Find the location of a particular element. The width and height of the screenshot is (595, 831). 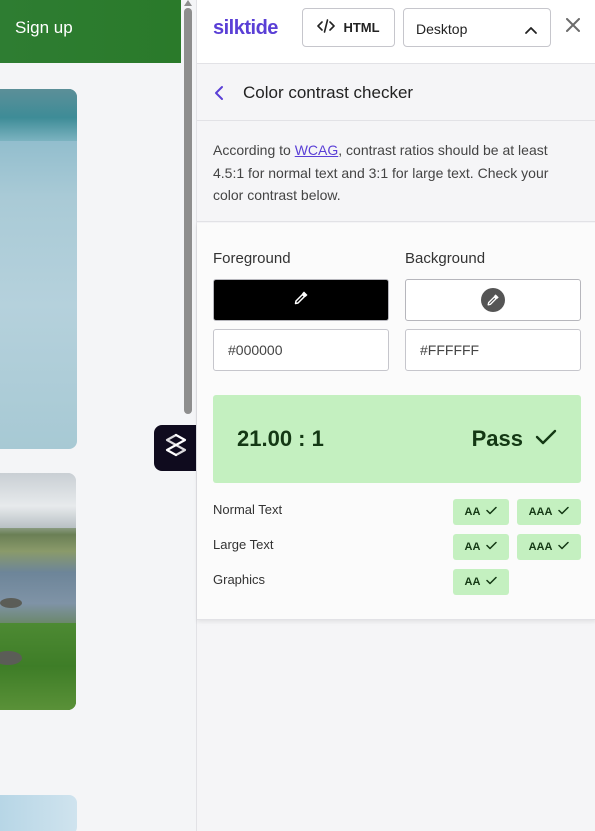

code-icon is located at coordinates (326, 27).